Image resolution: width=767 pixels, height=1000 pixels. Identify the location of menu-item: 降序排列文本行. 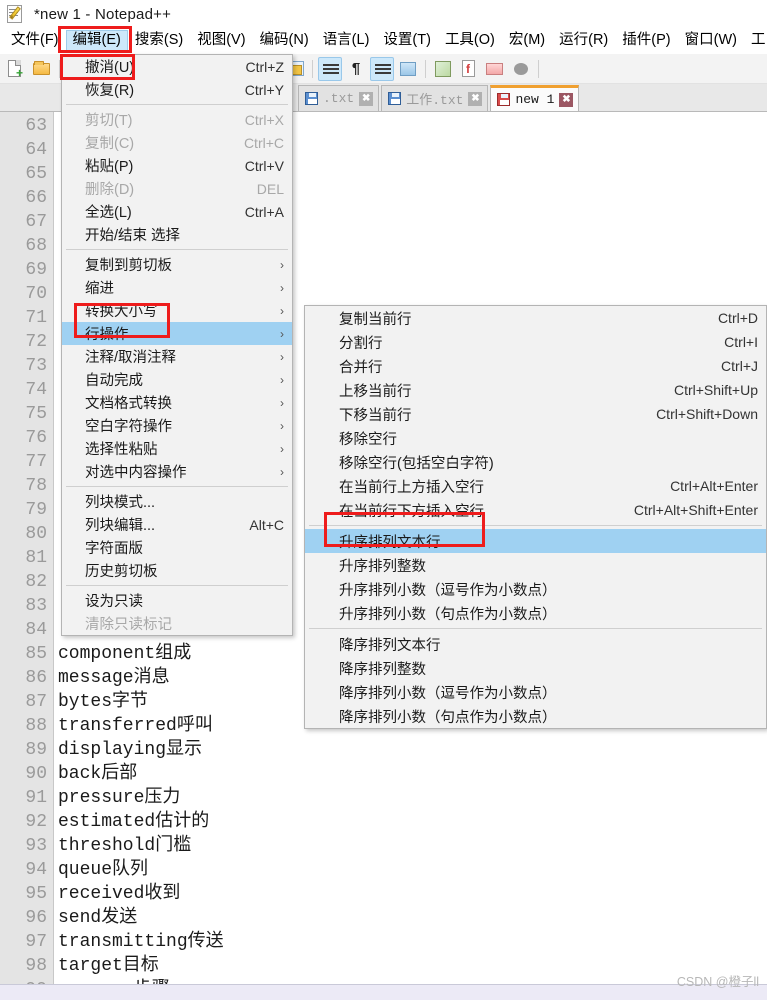
(535, 644).